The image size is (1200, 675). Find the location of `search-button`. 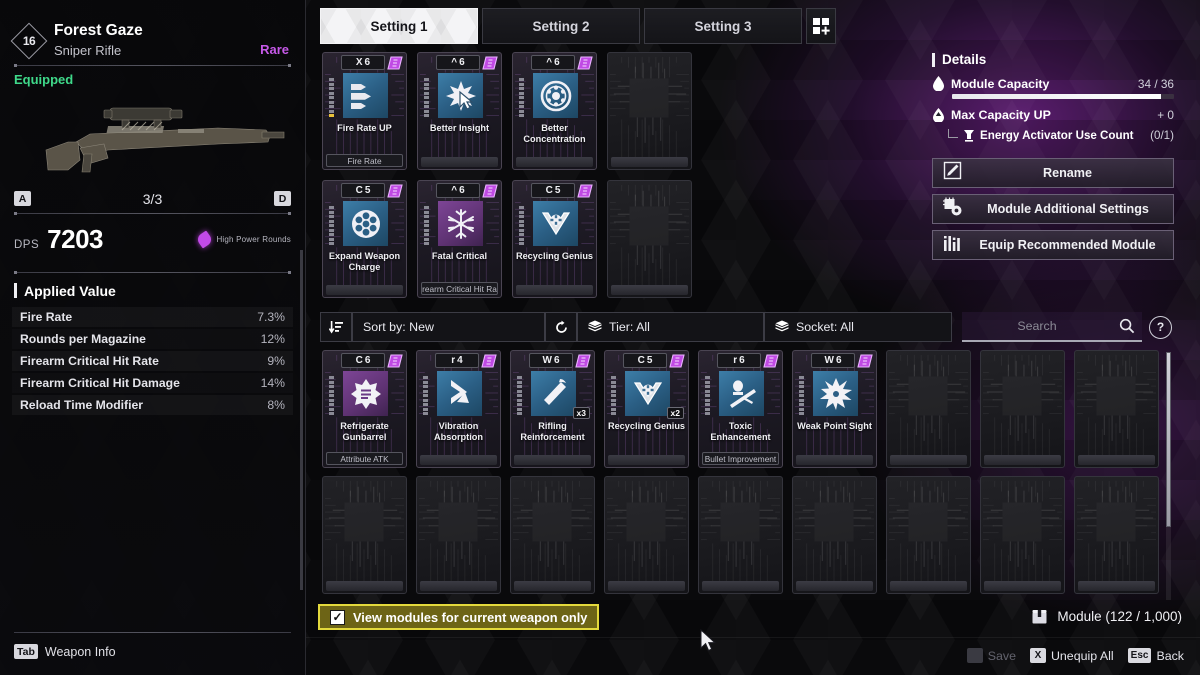

search-button is located at coordinates (1127, 327).